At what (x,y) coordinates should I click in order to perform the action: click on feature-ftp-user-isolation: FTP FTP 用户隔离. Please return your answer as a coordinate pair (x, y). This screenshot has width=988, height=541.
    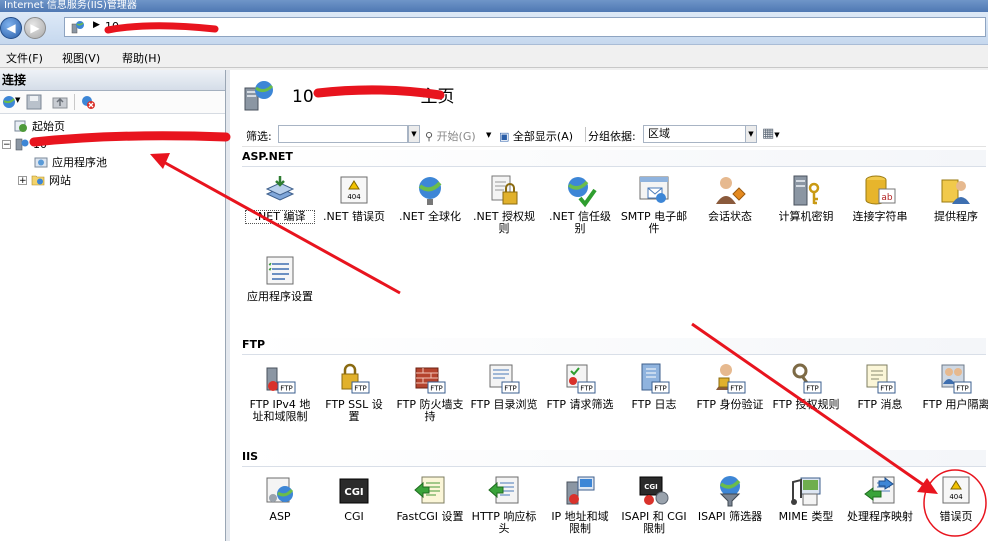
    Looking at the image, I should click on (955, 386).